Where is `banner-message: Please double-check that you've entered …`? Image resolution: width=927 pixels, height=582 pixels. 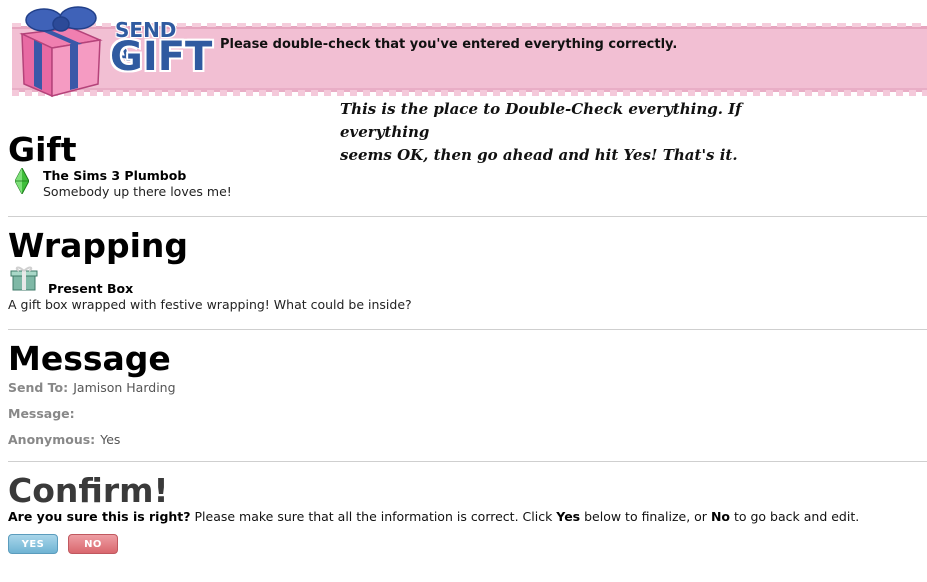 banner-message: Please double-check that you've entered … is located at coordinates (449, 44).